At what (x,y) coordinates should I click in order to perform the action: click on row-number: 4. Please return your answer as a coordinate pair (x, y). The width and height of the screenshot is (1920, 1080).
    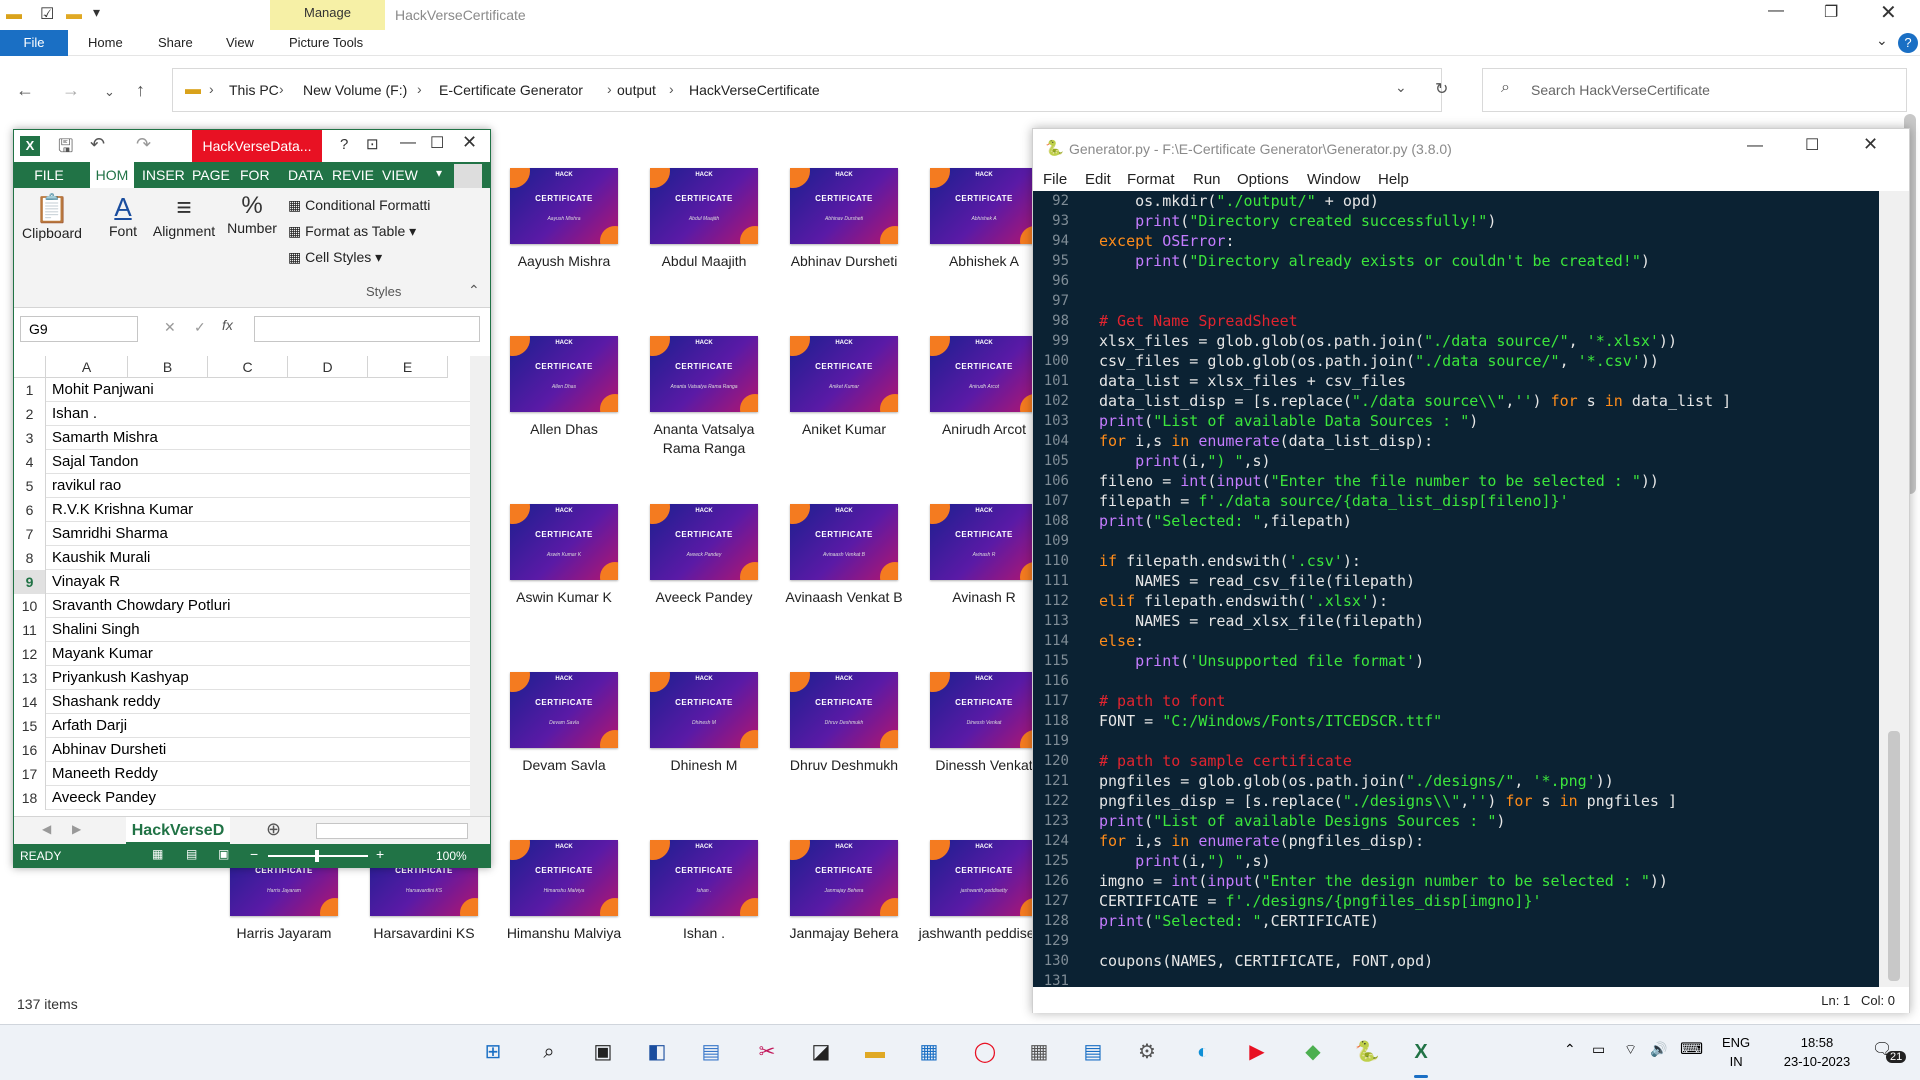
    Looking at the image, I should click on (30, 462).